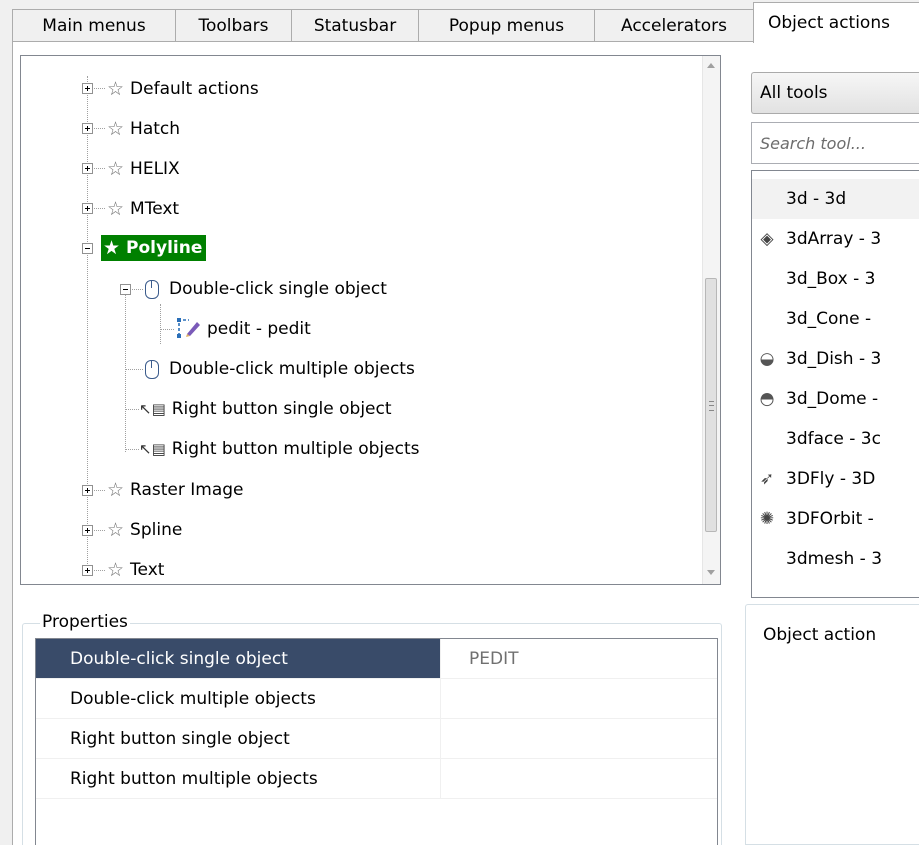 The width and height of the screenshot is (919, 845). I want to click on tool-item: ◈ 3dArray - 3, so click(835, 239).